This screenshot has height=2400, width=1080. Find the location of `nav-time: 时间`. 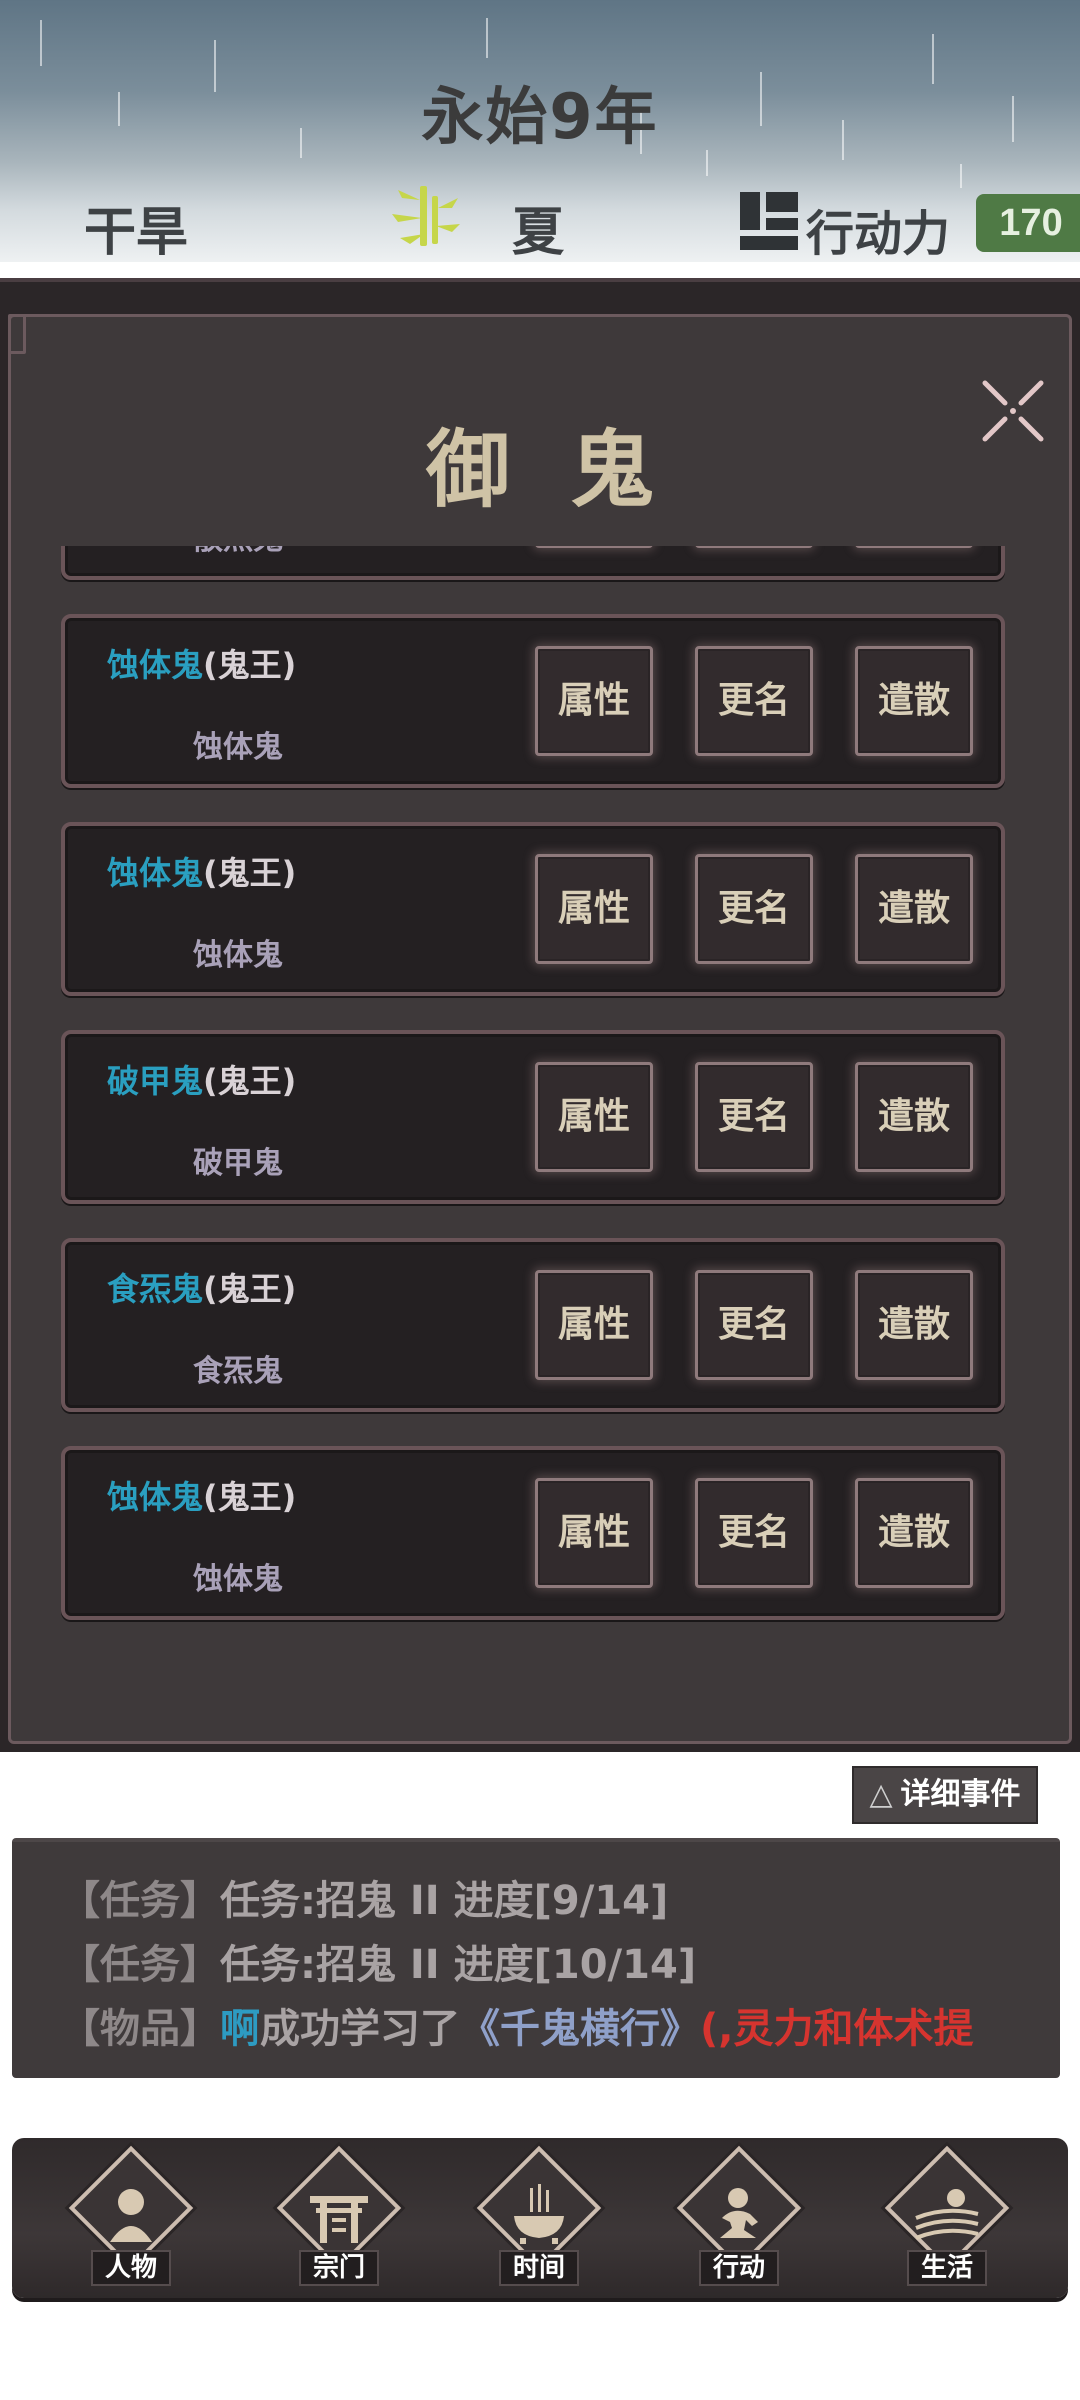

nav-time: 时间 is located at coordinates (539, 2216).